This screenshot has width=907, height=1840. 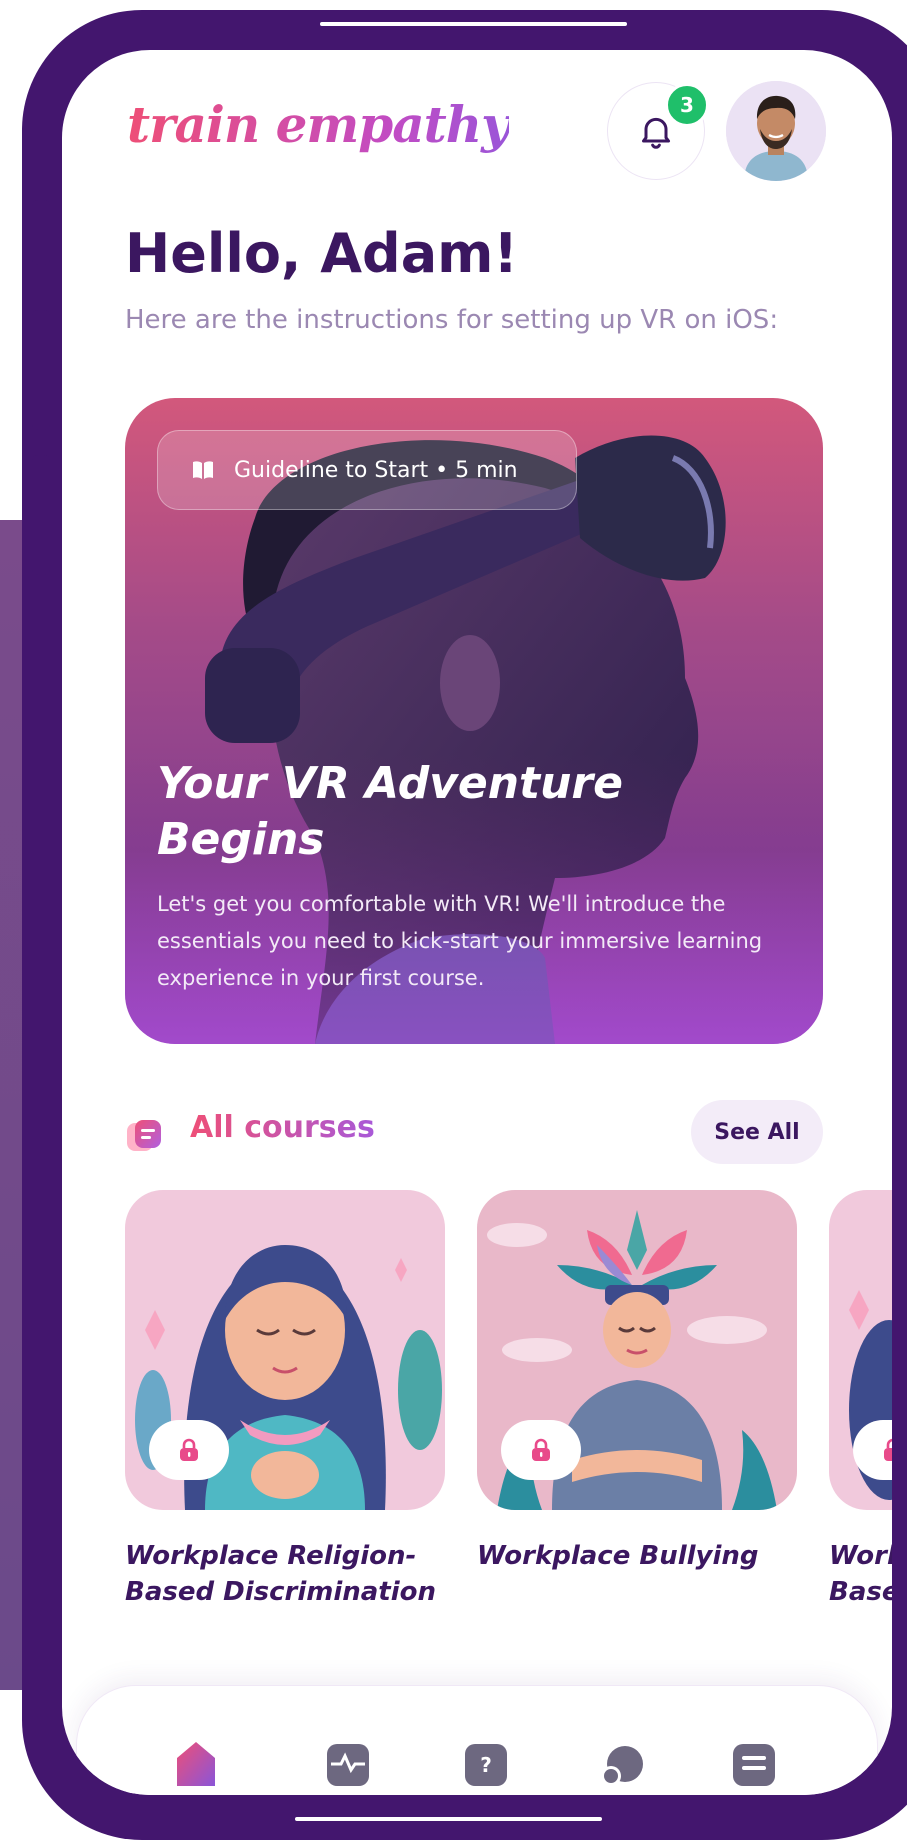 What do you see at coordinates (757, 1132) in the screenshot?
I see `see-all-button: See All` at bounding box center [757, 1132].